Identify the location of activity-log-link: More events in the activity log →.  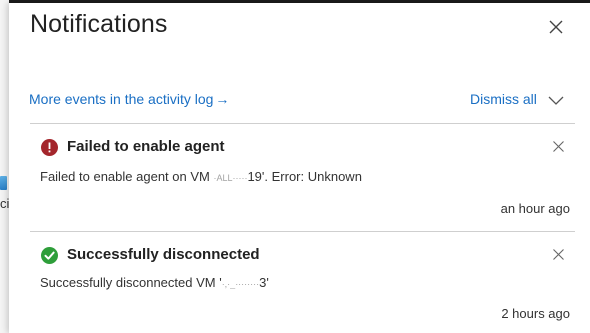
(129, 99).